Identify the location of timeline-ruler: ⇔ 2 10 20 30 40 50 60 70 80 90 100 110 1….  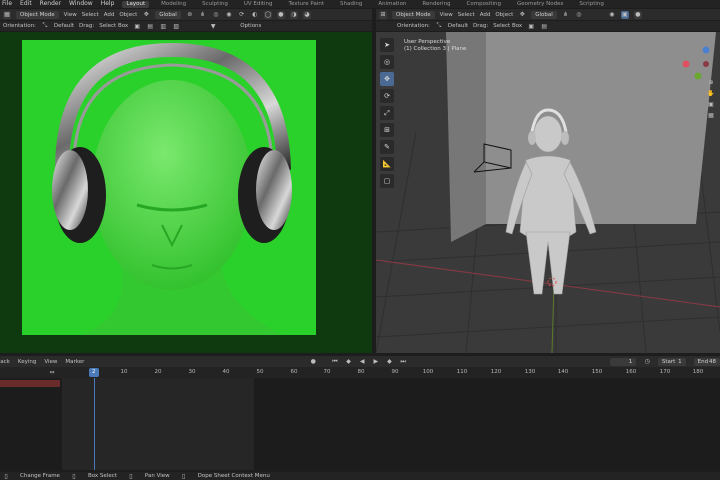
(360, 372).